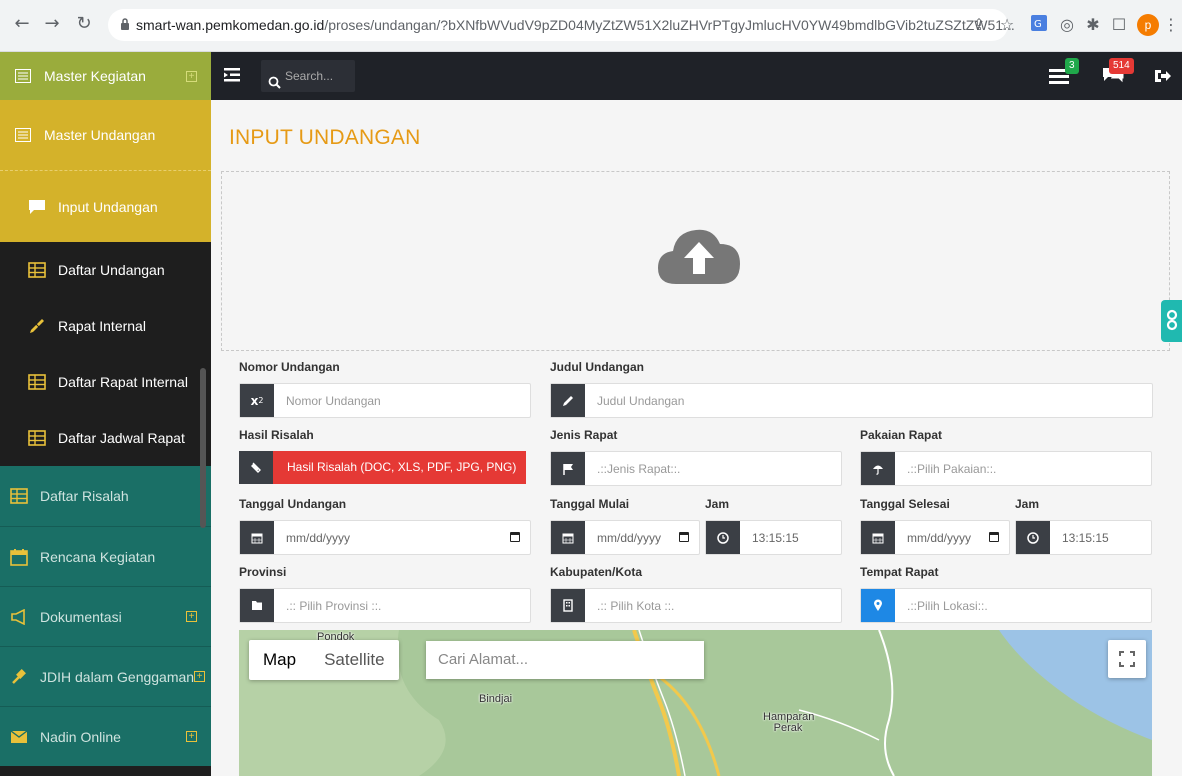 The image size is (1182, 776). What do you see at coordinates (1171, 25) in the screenshot?
I see `browser-menu-icon: ⋮` at bounding box center [1171, 25].